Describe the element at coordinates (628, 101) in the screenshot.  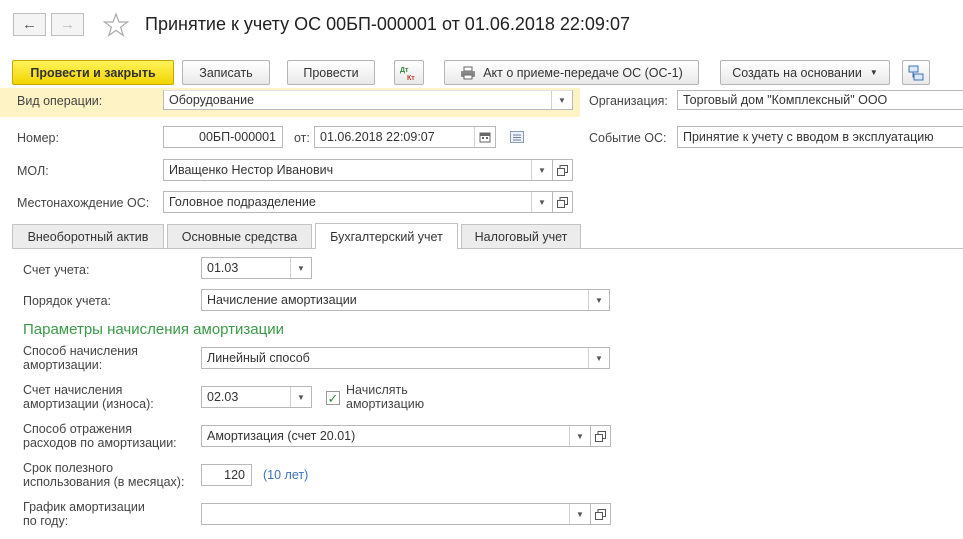
I see `organization-label: Организация:` at that location.